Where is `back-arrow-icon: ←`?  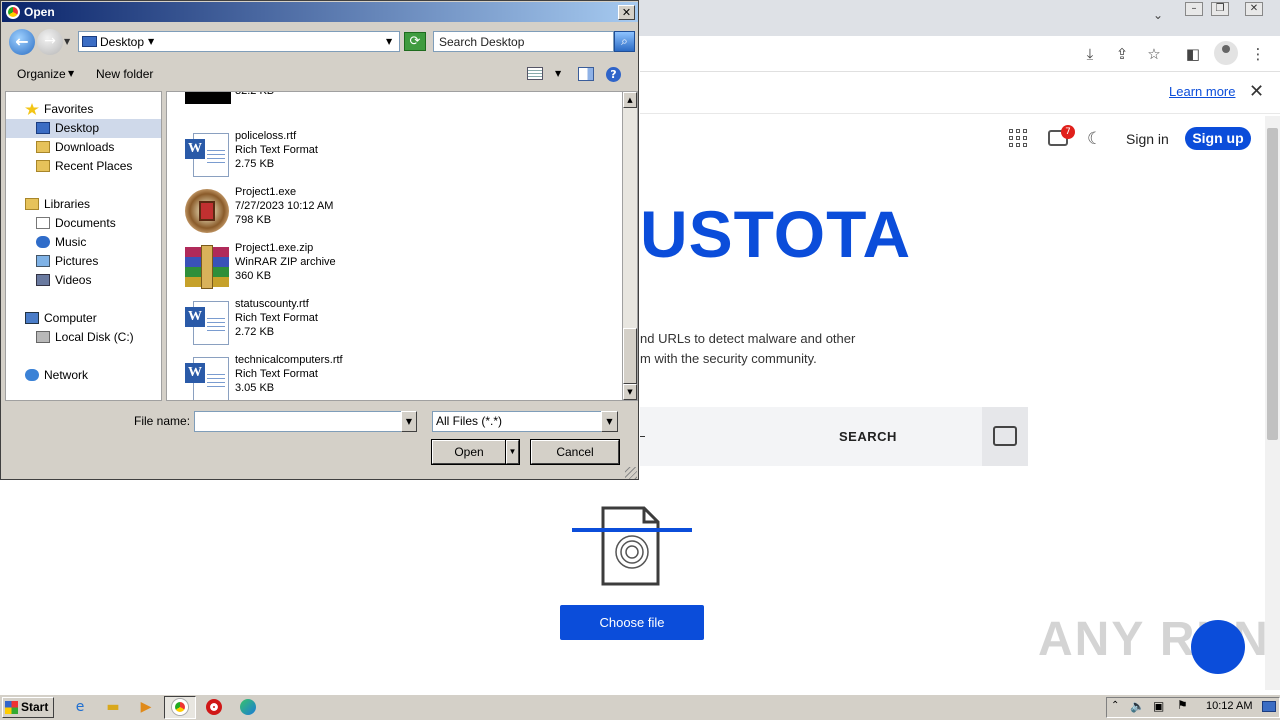
back-arrow-icon: ← is located at coordinates (22, 42).